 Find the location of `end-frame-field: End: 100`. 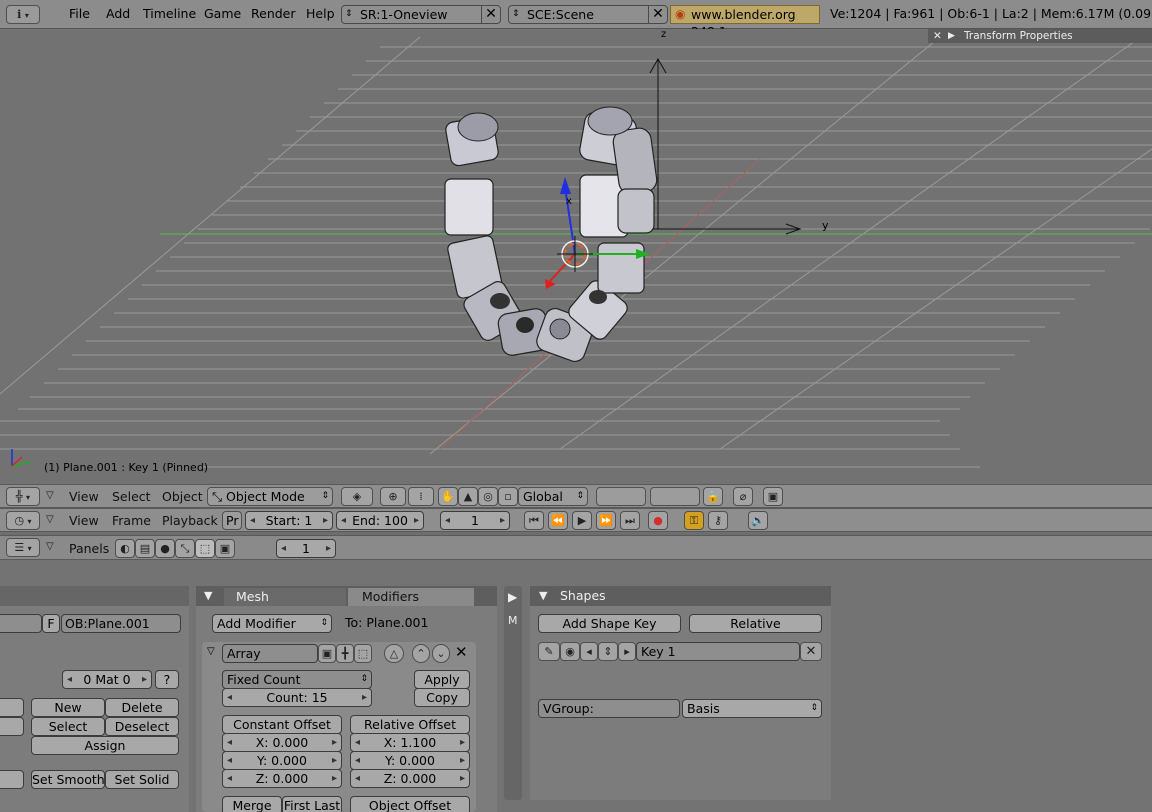

end-frame-field: End: 100 is located at coordinates (380, 520).